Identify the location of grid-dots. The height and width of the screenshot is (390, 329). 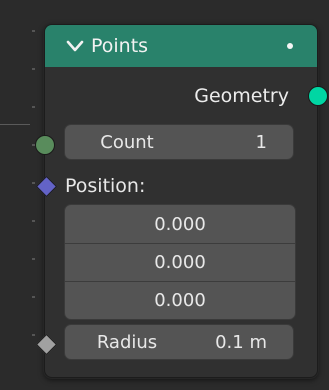
(33, 195).